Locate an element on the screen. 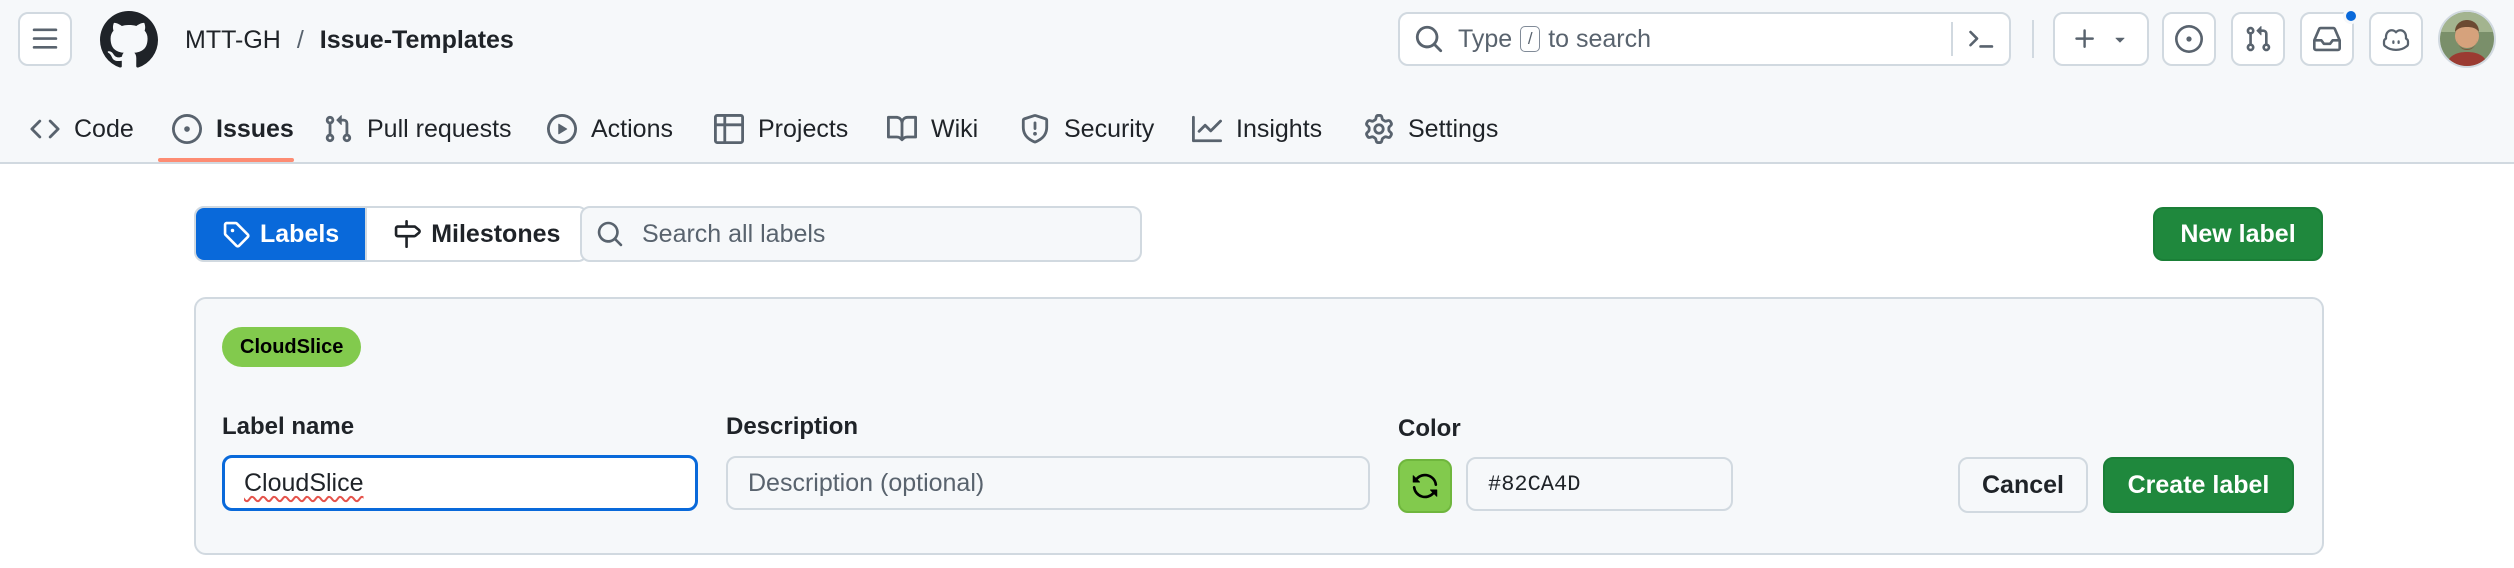 This screenshot has width=2514, height=568. randomize-color-button is located at coordinates (1425, 486).